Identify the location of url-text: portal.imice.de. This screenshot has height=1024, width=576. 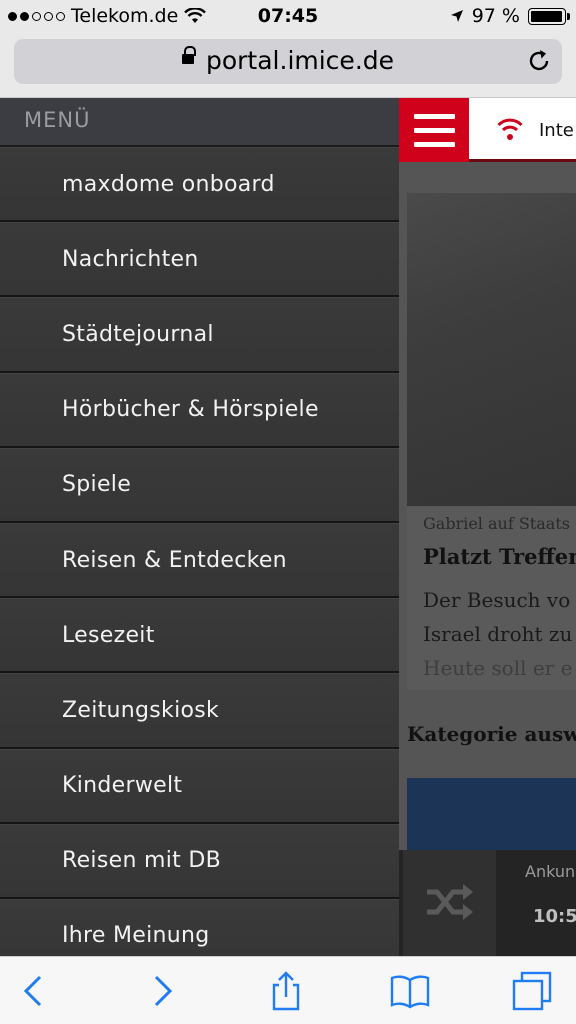
(300, 60).